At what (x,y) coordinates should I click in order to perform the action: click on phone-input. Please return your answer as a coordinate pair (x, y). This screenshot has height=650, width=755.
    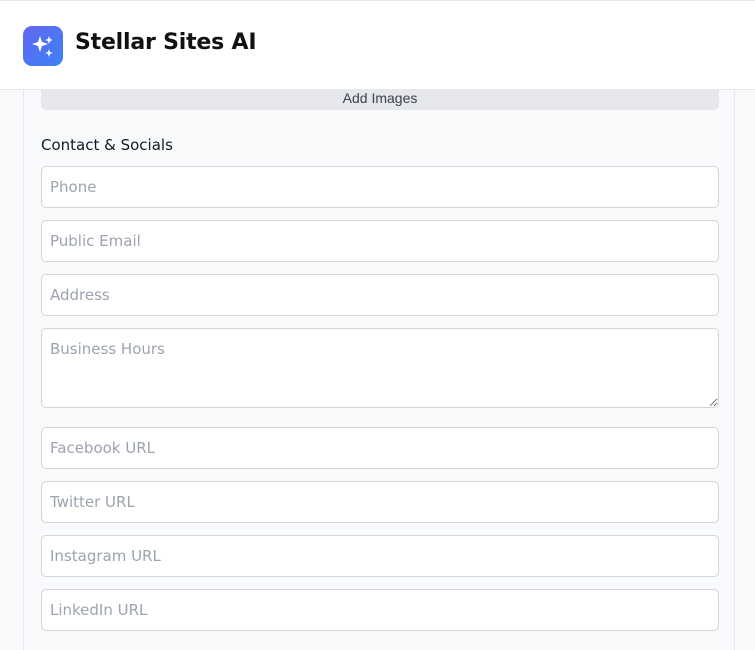
    Looking at the image, I should click on (380, 187).